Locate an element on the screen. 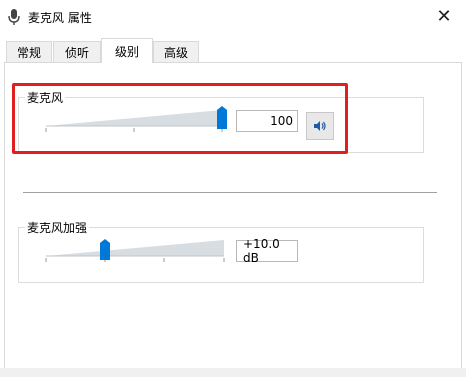 The height and width of the screenshot is (377, 466). window-title: 麦克风 属性 is located at coordinates (60, 18).